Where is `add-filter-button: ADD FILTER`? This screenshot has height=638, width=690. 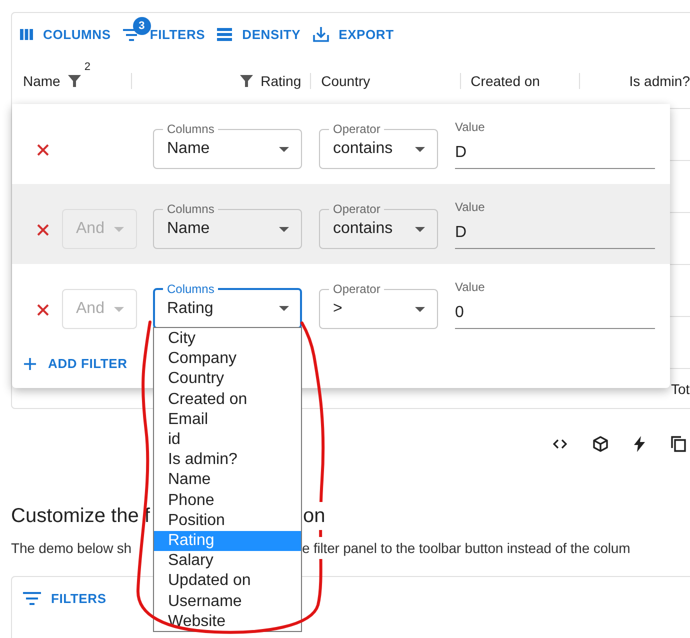
add-filter-button: ADD FILTER is located at coordinates (76, 363).